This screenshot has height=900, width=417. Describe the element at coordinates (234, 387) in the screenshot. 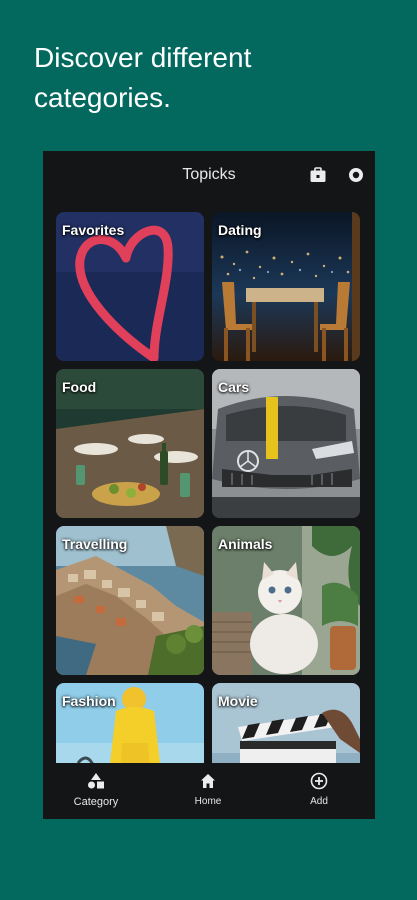

I see `category-label: Cars` at that location.